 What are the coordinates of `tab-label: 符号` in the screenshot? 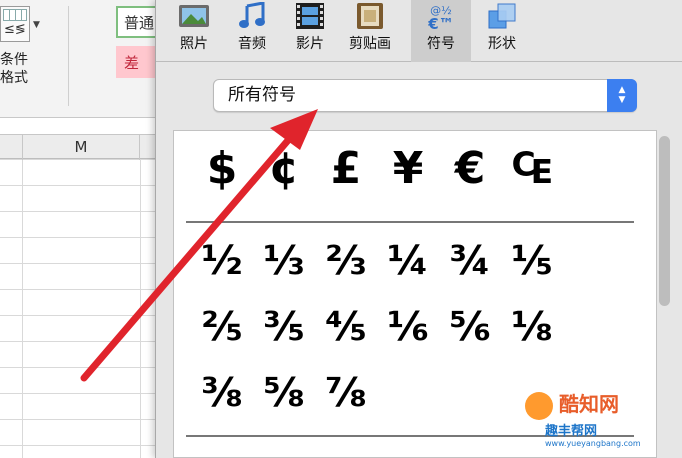 It's located at (441, 44).